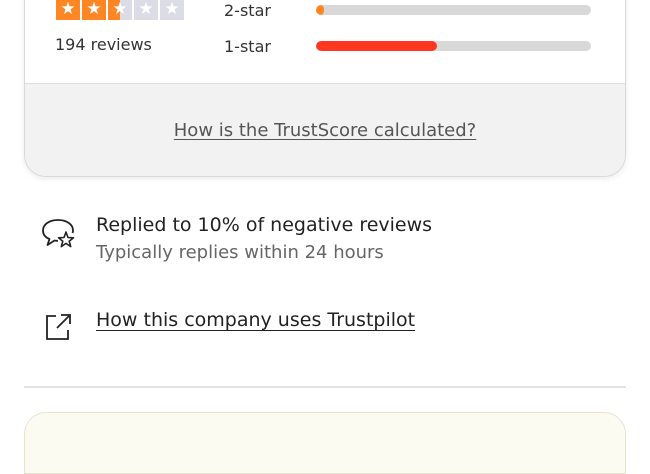 The height and width of the screenshot is (474, 650). I want to click on star-rating: ★ ★ ★ ★ ★, so click(120, 10).